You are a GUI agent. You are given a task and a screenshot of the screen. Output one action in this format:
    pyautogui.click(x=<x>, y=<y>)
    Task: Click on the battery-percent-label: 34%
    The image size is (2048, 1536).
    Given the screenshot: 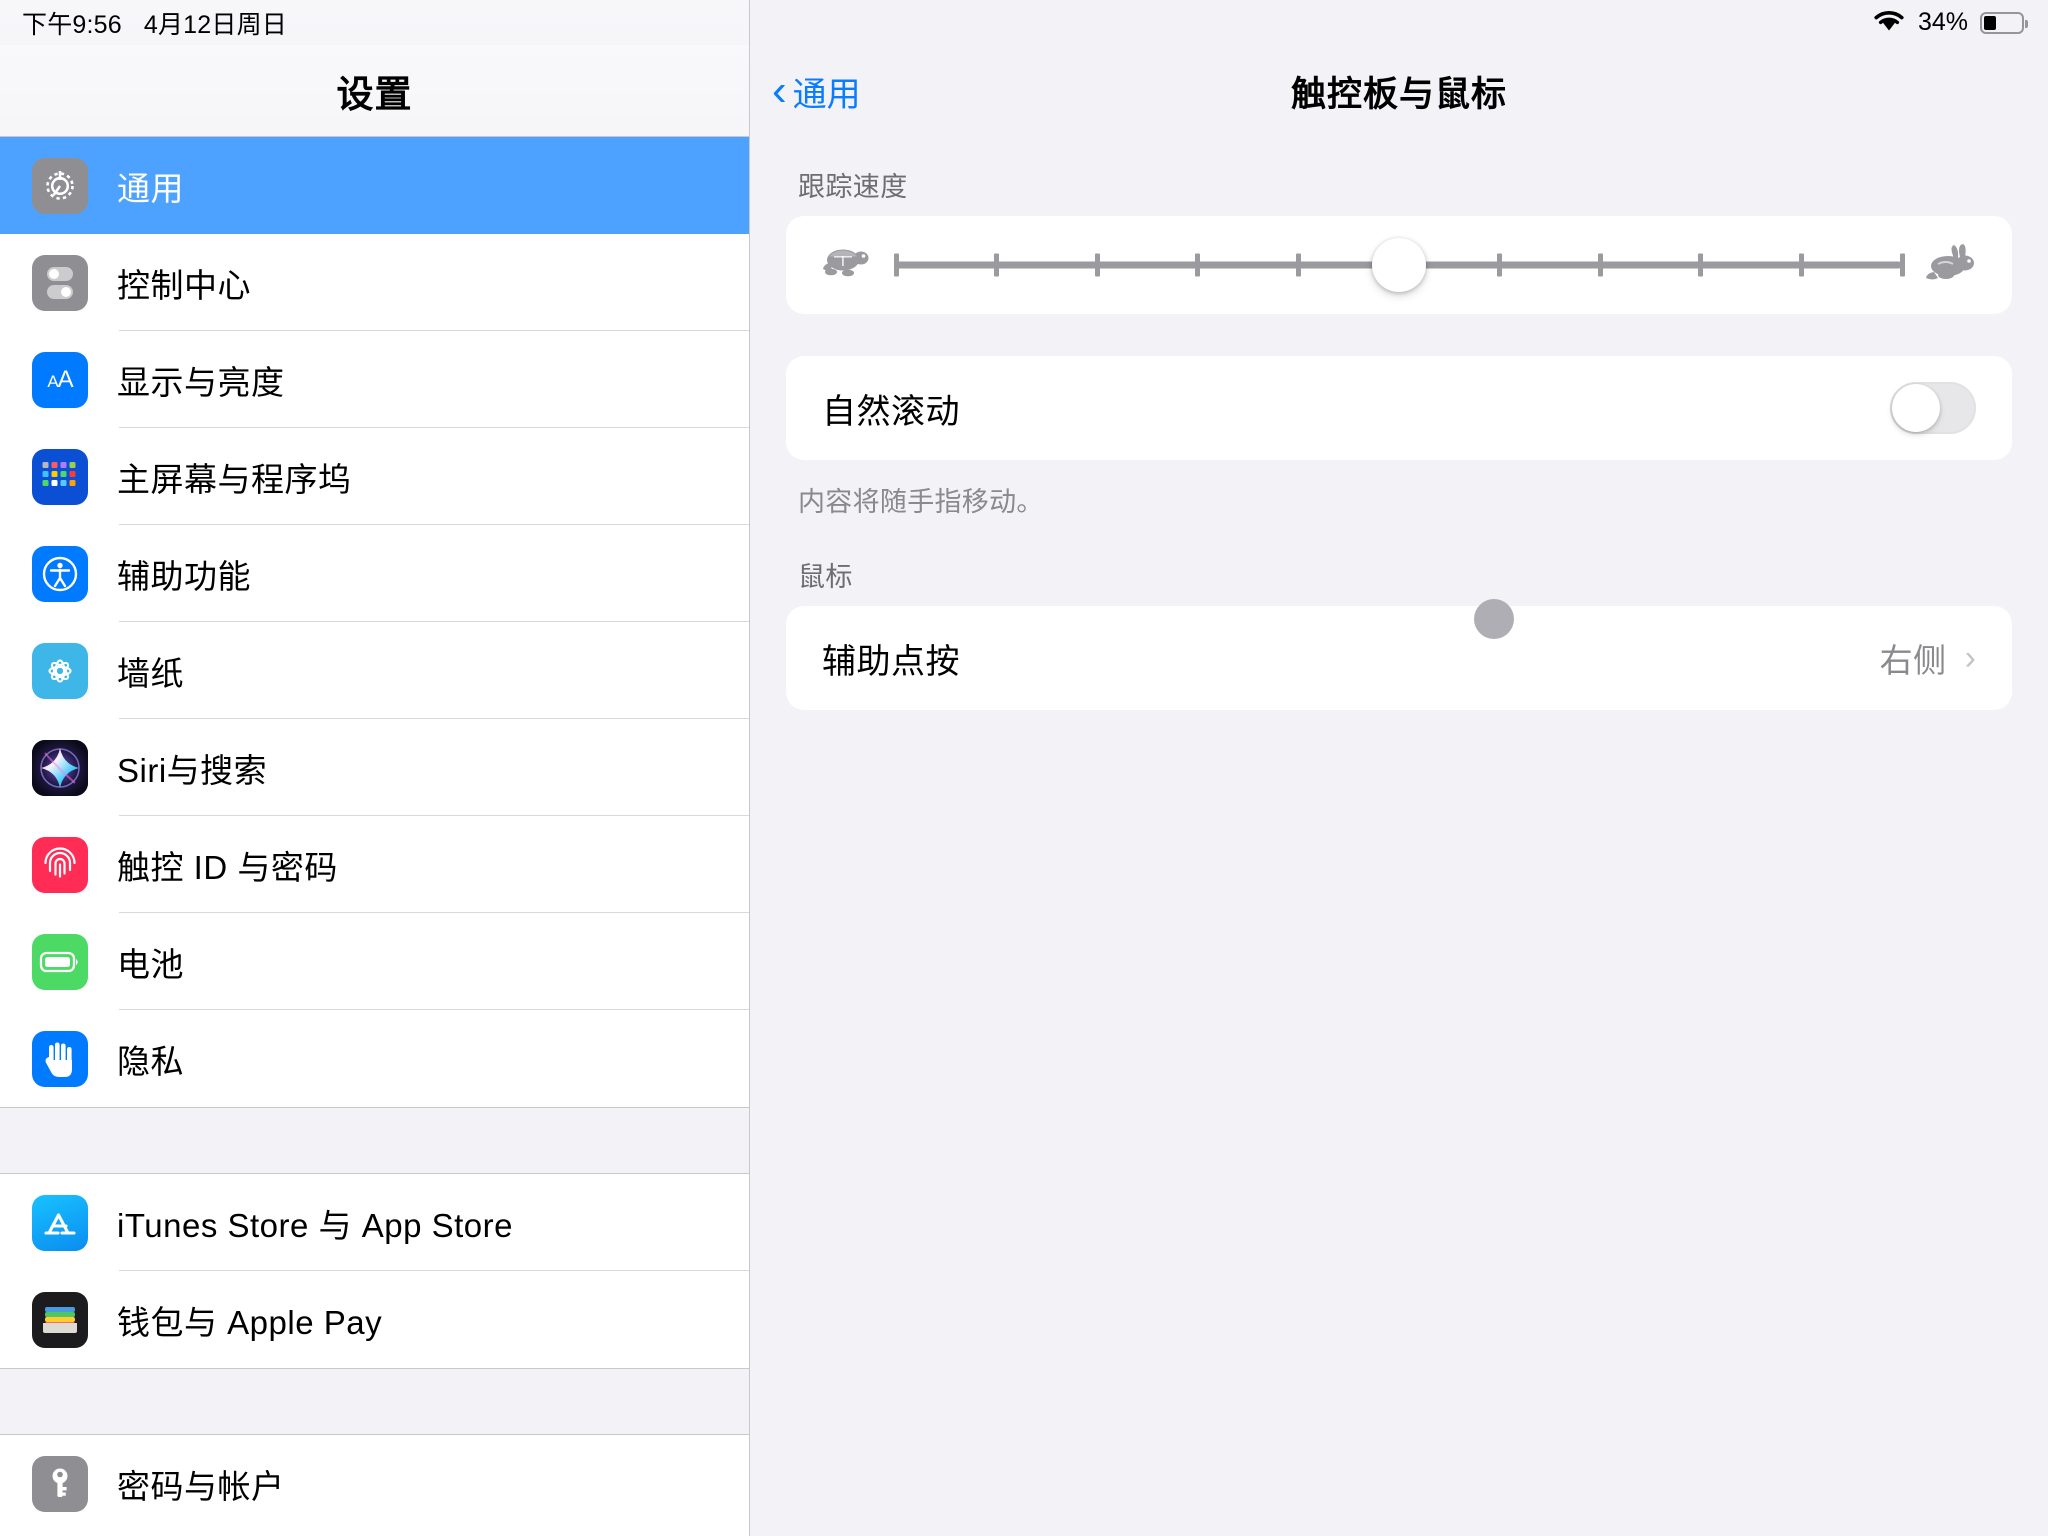 What is the action you would take?
    pyautogui.click(x=1942, y=22)
    